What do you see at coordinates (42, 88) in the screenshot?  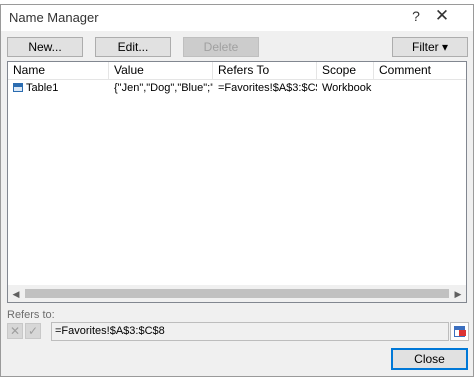 I see `row-name: Table1` at bounding box center [42, 88].